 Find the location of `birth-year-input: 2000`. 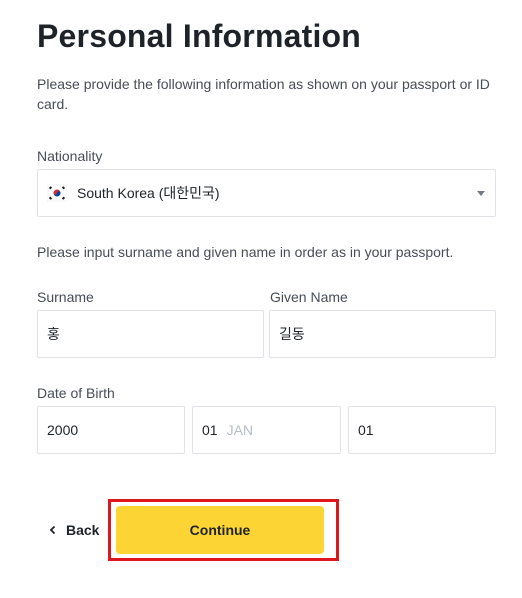

birth-year-input: 2000 is located at coordinates (111, 430).